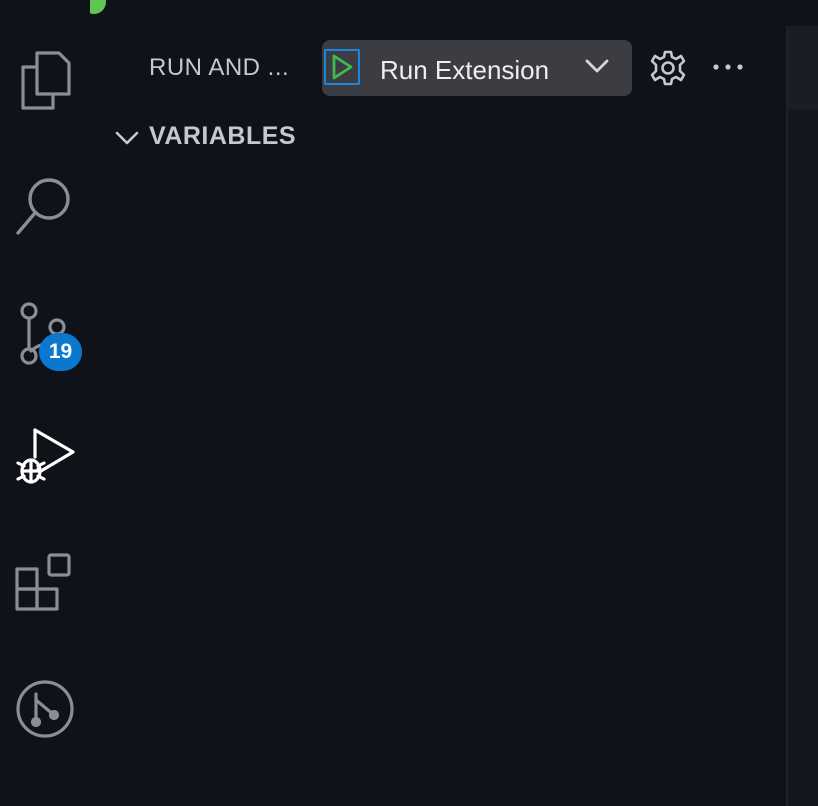 This screenshot has width=818, height=806. I want to click on launch-config-label: Run Extension, so click(464, 70).